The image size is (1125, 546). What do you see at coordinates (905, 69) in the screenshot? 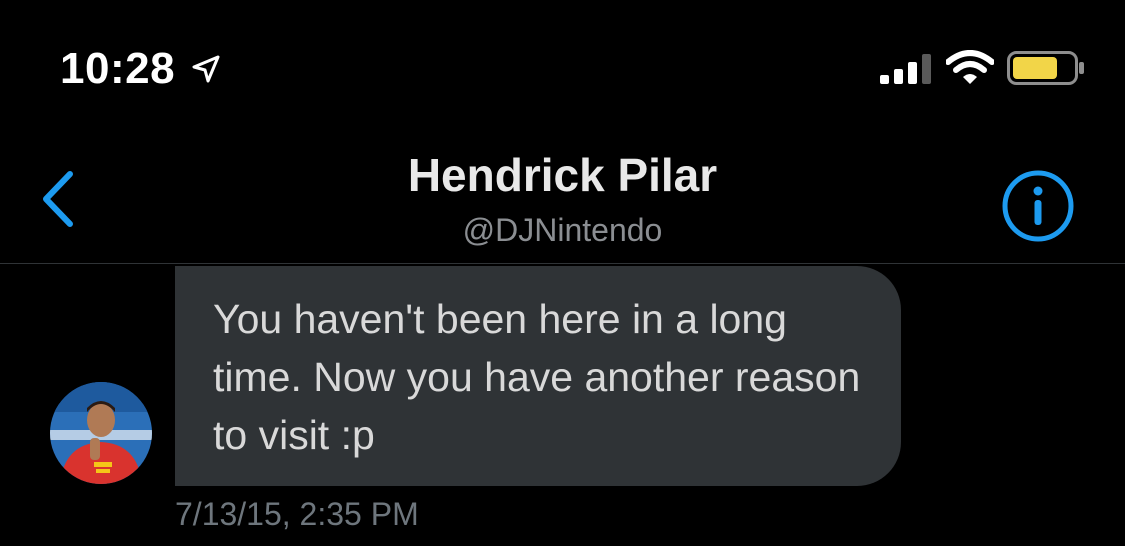
I see `cellular-signal-icon` at bounding box center [905, 69].